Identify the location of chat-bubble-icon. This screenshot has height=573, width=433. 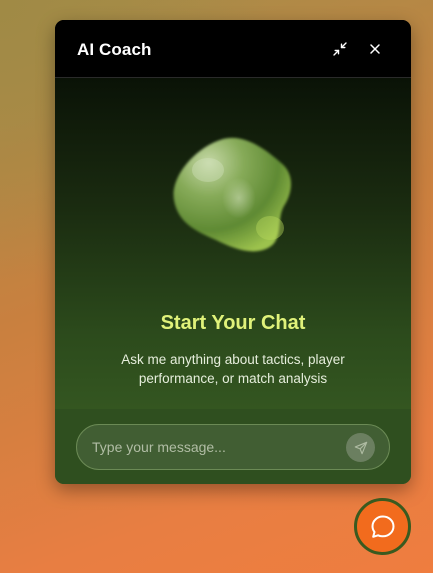
(382, 526).